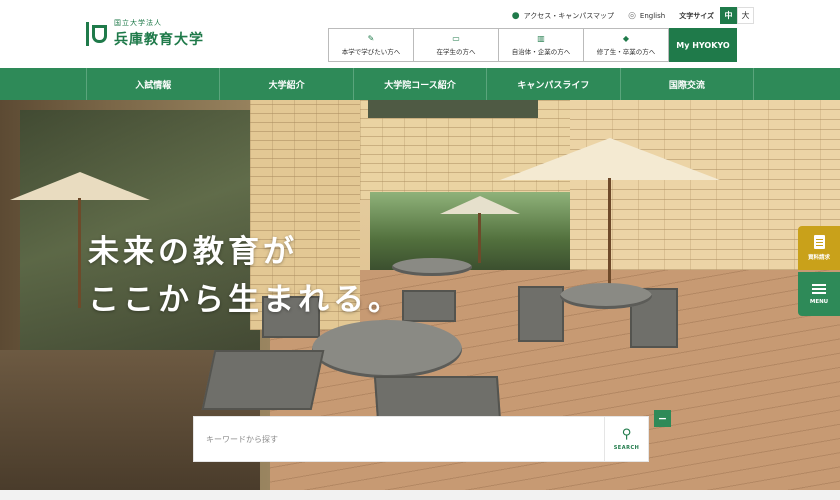 The width and height of the screenshot is (840, 500). I want to click on hamburger-icon, so click(819, 288).